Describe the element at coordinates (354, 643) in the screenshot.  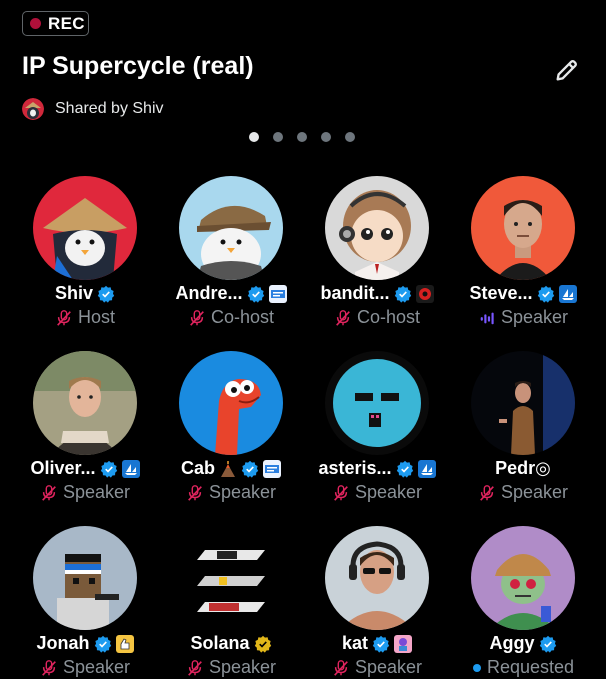
I see `participant-name: kat` at that location.